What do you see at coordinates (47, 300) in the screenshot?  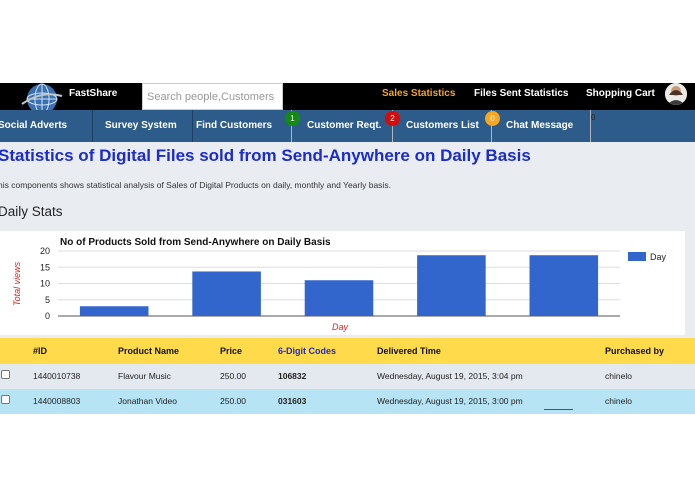 I see `chart-y-tick-label: 5` at bounding box center [47, 300].